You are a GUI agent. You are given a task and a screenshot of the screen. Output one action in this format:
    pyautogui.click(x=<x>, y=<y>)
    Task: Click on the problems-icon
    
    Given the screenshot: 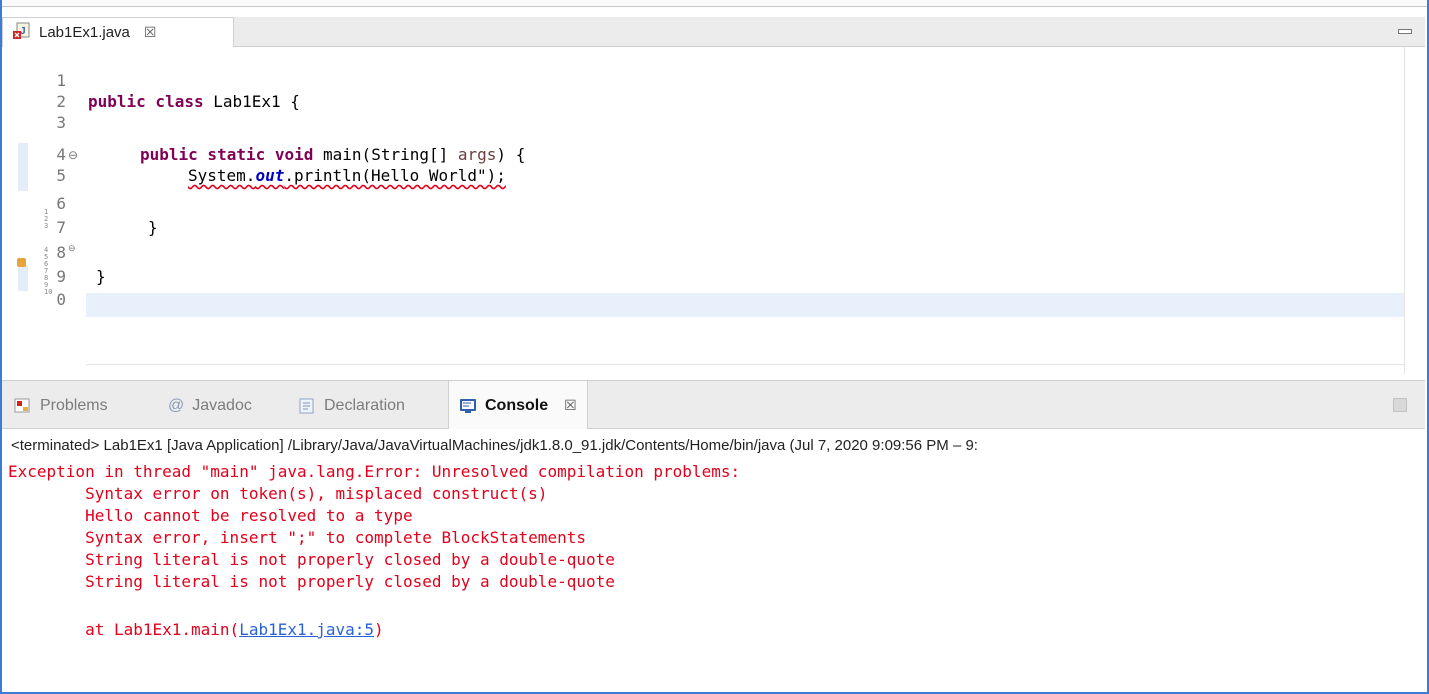 What is the action you would take?
    pyautogui.click(x=23, y=406)
    